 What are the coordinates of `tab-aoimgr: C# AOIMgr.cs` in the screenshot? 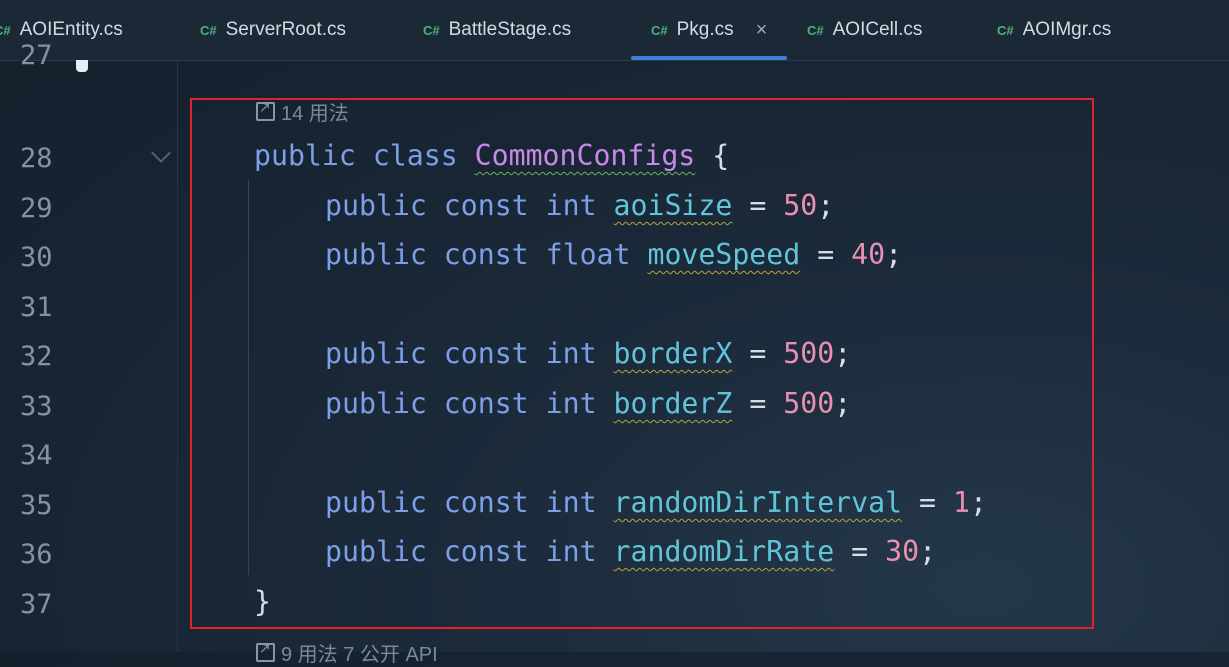 It's located at (1054, 30).